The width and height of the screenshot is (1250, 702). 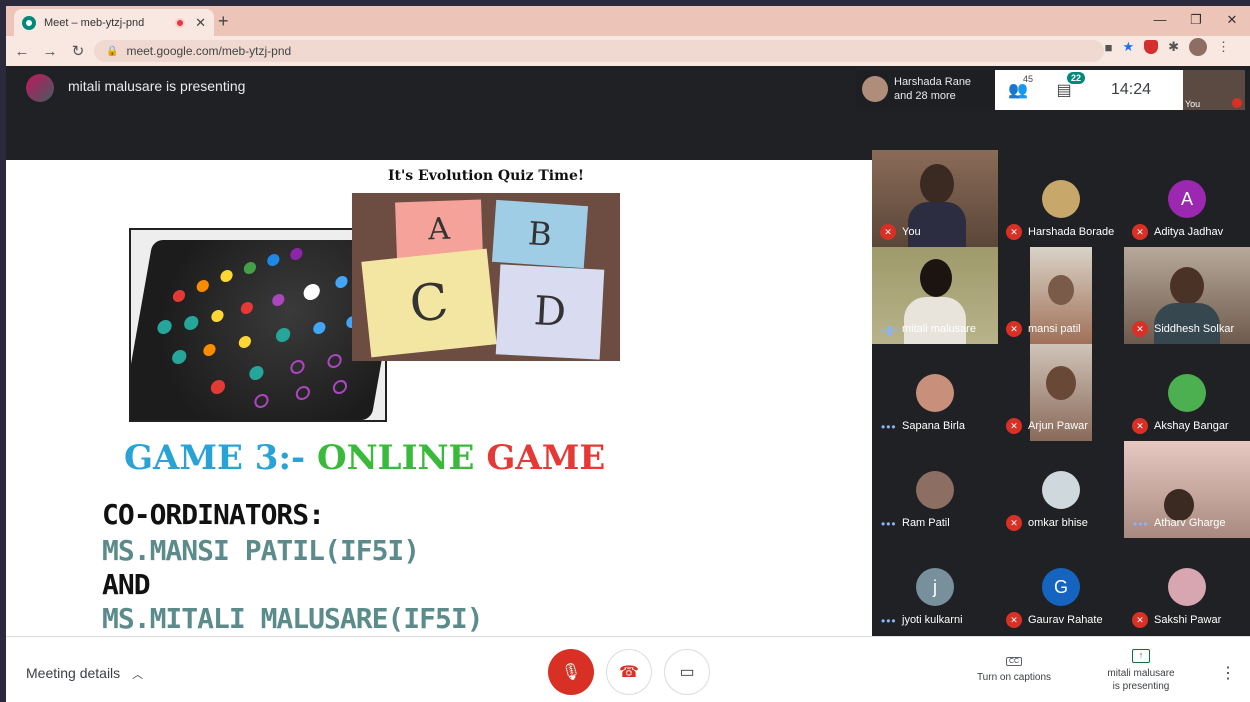 What do you see at coordinates (933, 82) in the screenshot?
I see `chip-line-1: Harshada Rane` at bounding box center [933, 82].